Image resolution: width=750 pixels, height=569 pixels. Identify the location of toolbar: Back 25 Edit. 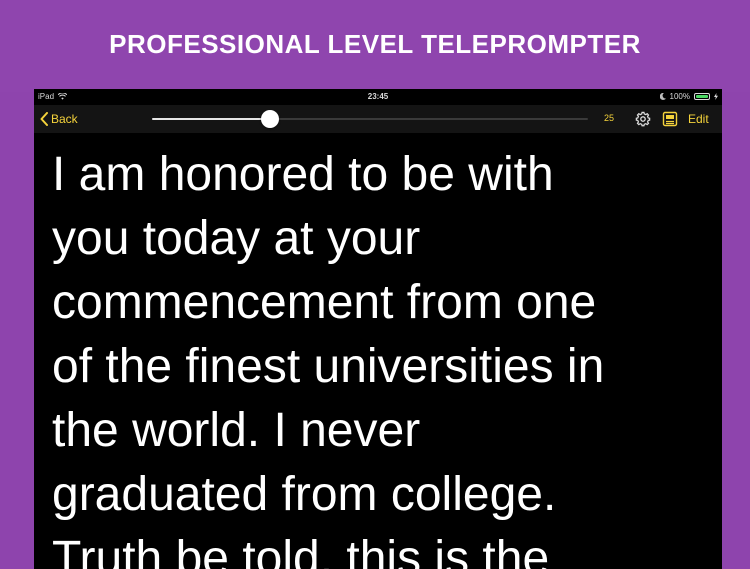
(378, 119).